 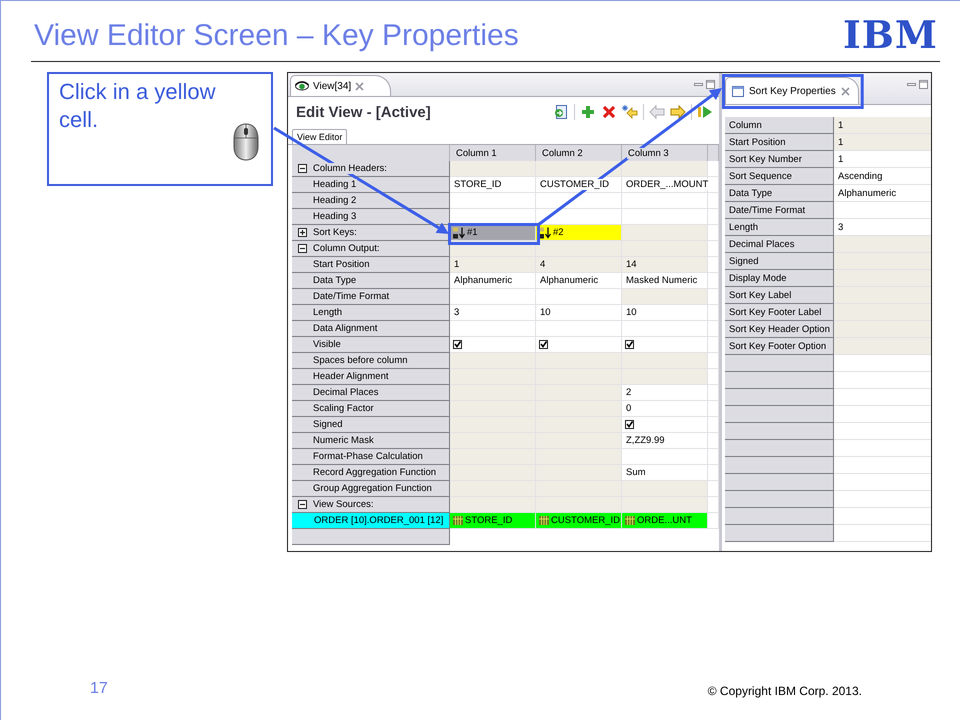 What do you see at coordinates (371, 409) in the screenshot?
I see `row-label: Scaling Factor` at bounding box center [371, 409].